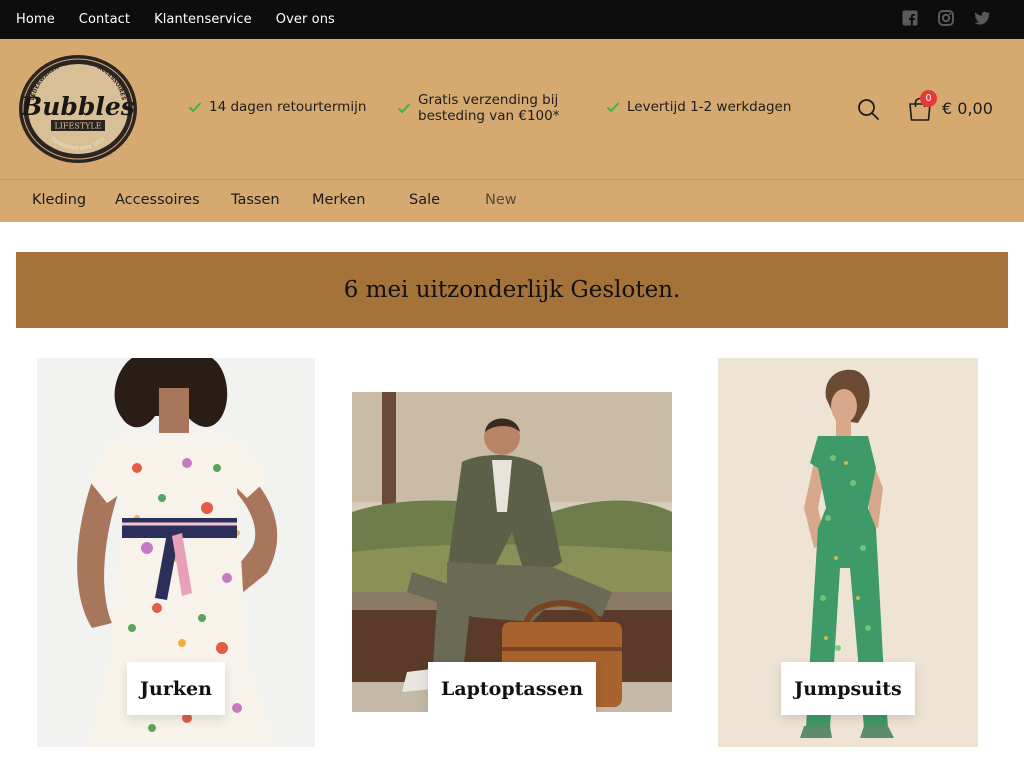 The image size is (1024, 768). I want to click on usp-delivery-text: Levertijd 1-2 werkdagen, so click(709, 107).